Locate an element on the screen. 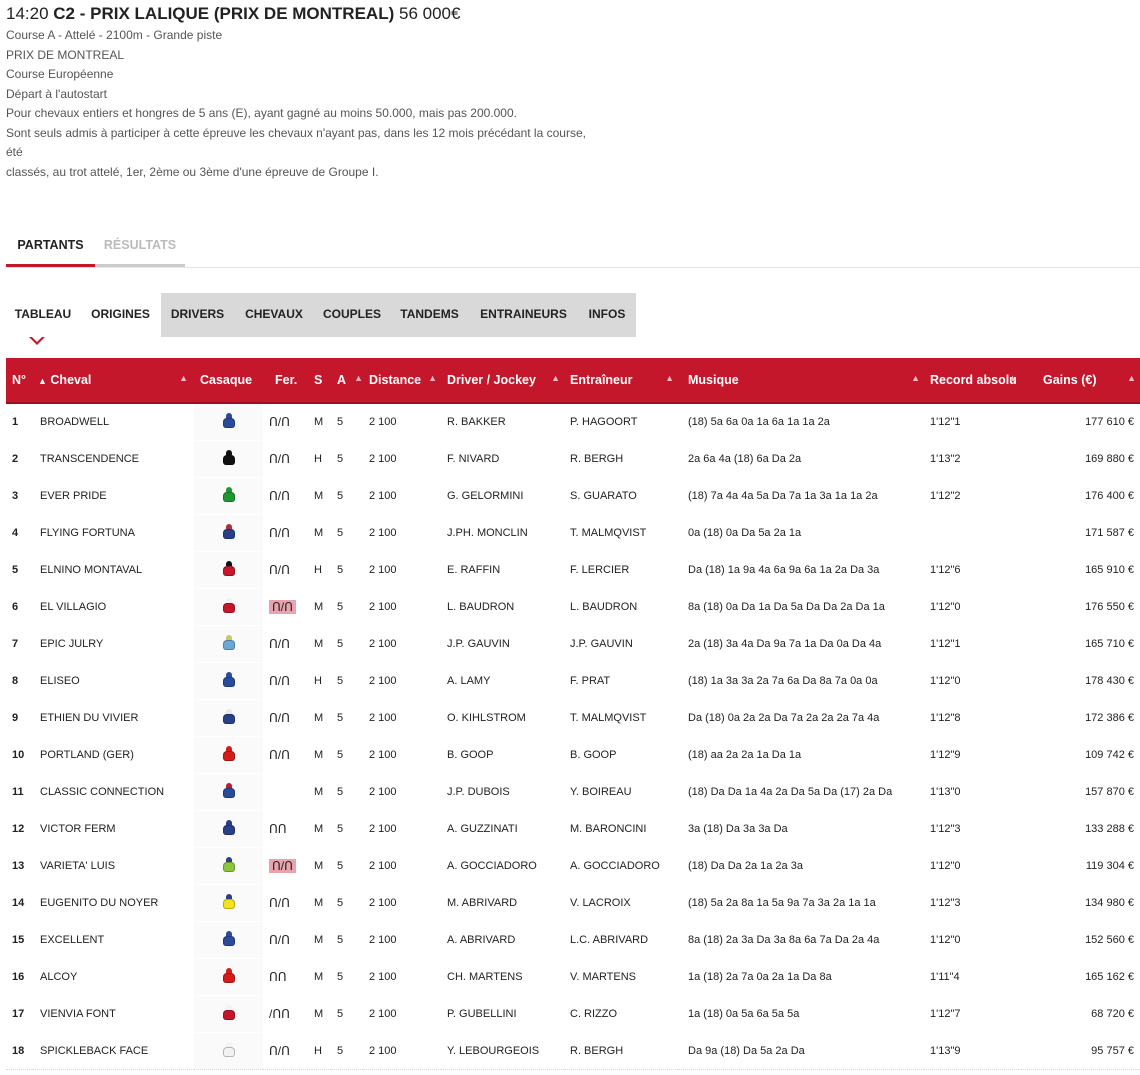 This screenshot has height=1075, width=1140. record-absolu: 1'12"0 is located at coordinates (972, 607).